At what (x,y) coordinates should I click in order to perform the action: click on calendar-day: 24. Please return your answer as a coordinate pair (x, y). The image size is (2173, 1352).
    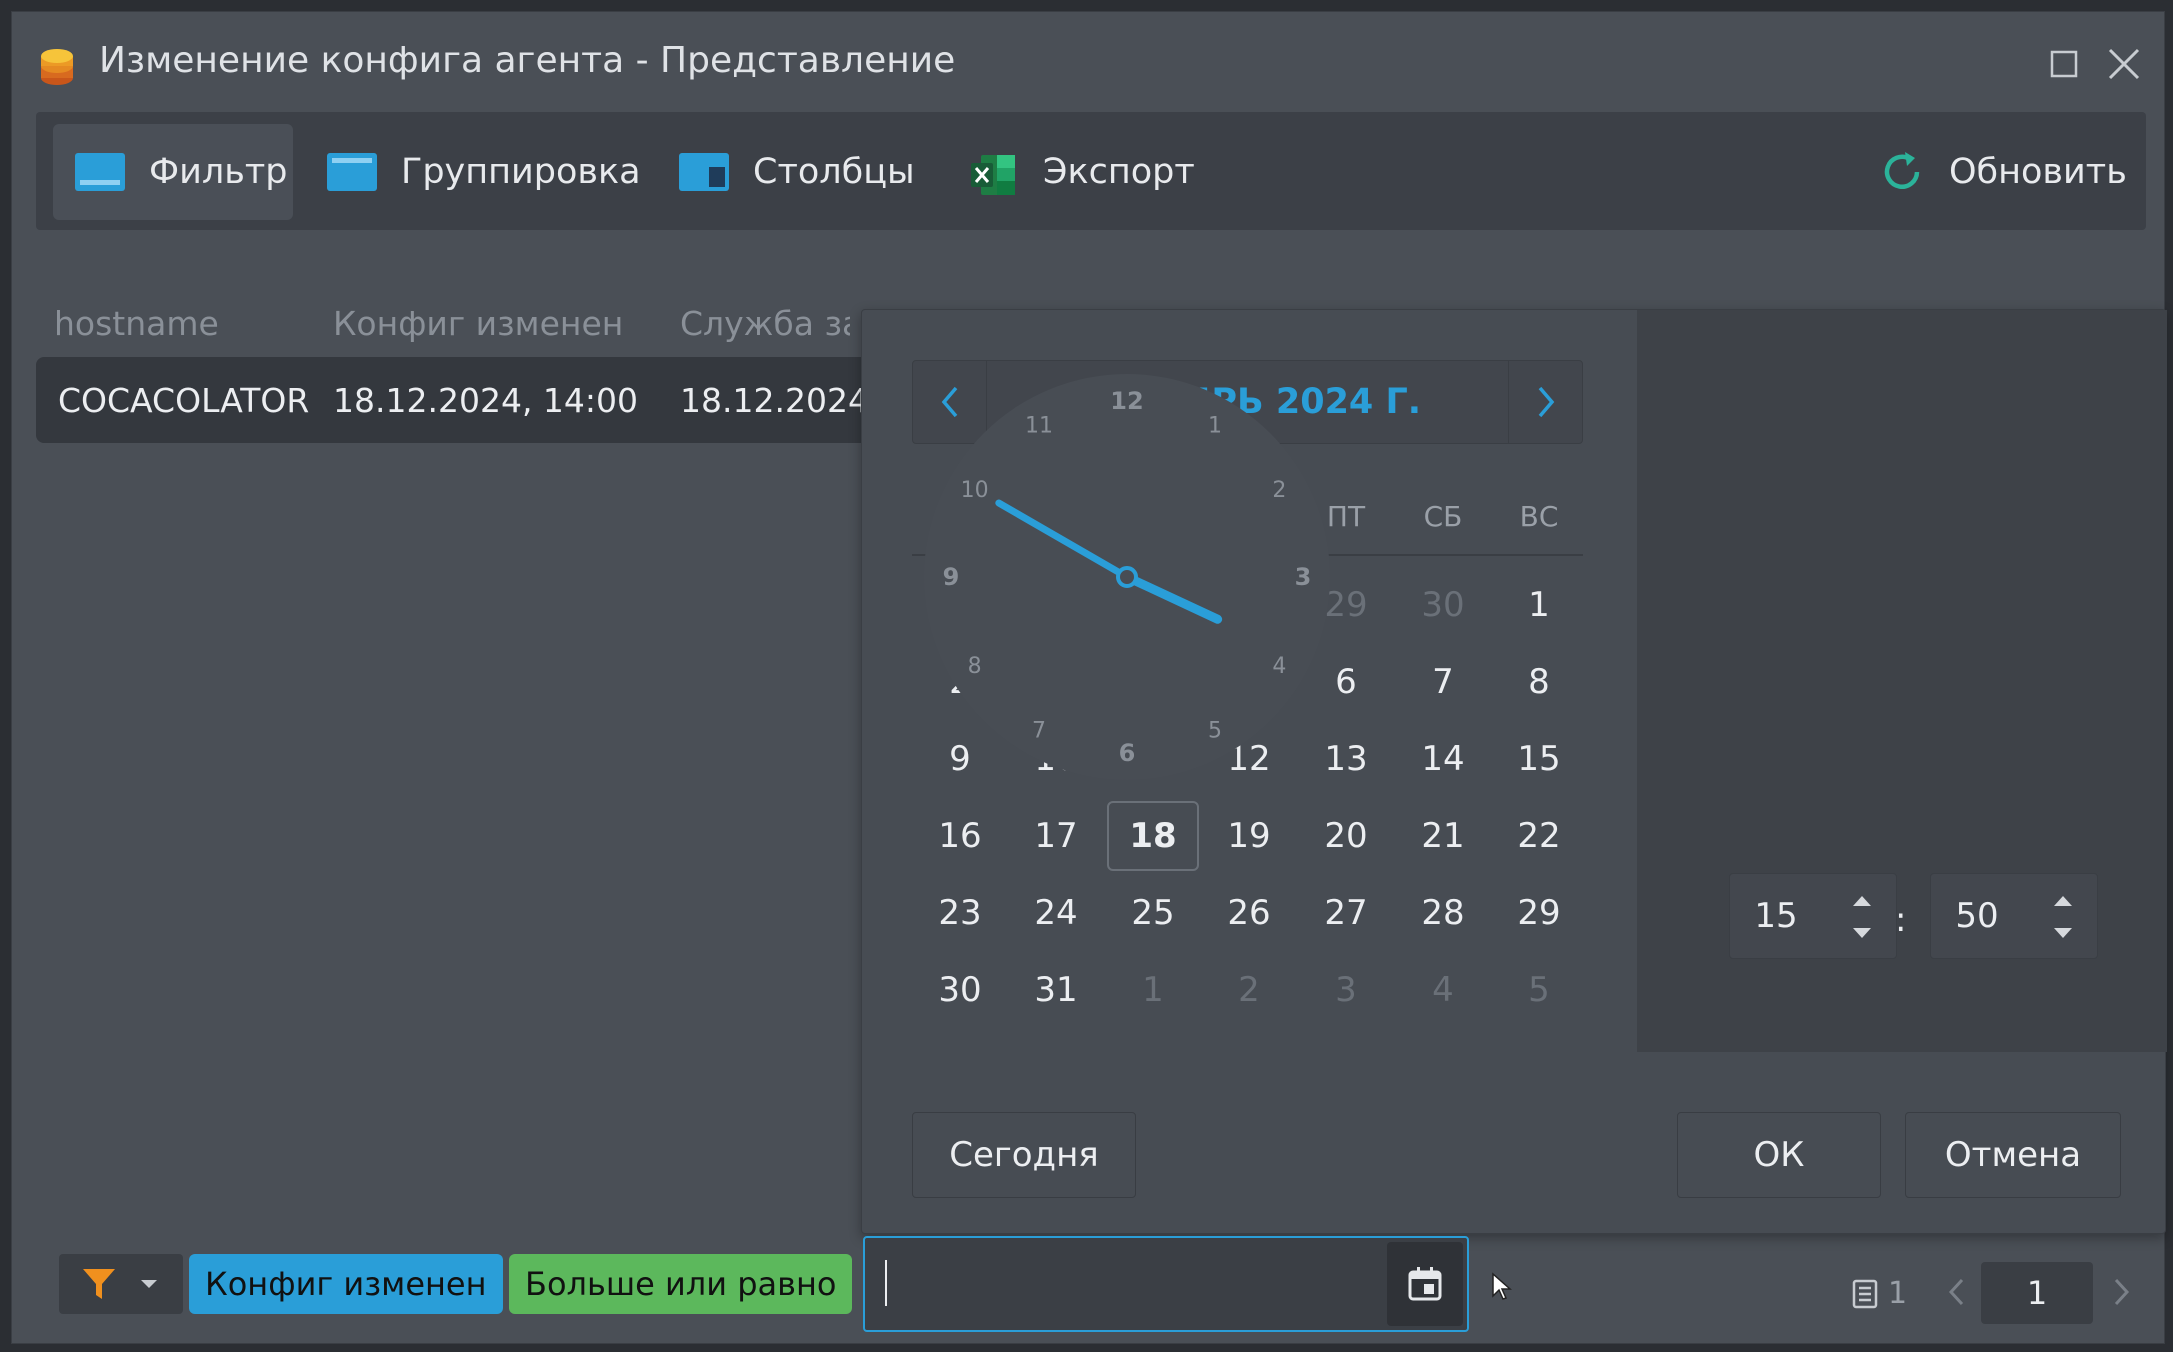
    Looking at the image, I should click on (1056, 913).